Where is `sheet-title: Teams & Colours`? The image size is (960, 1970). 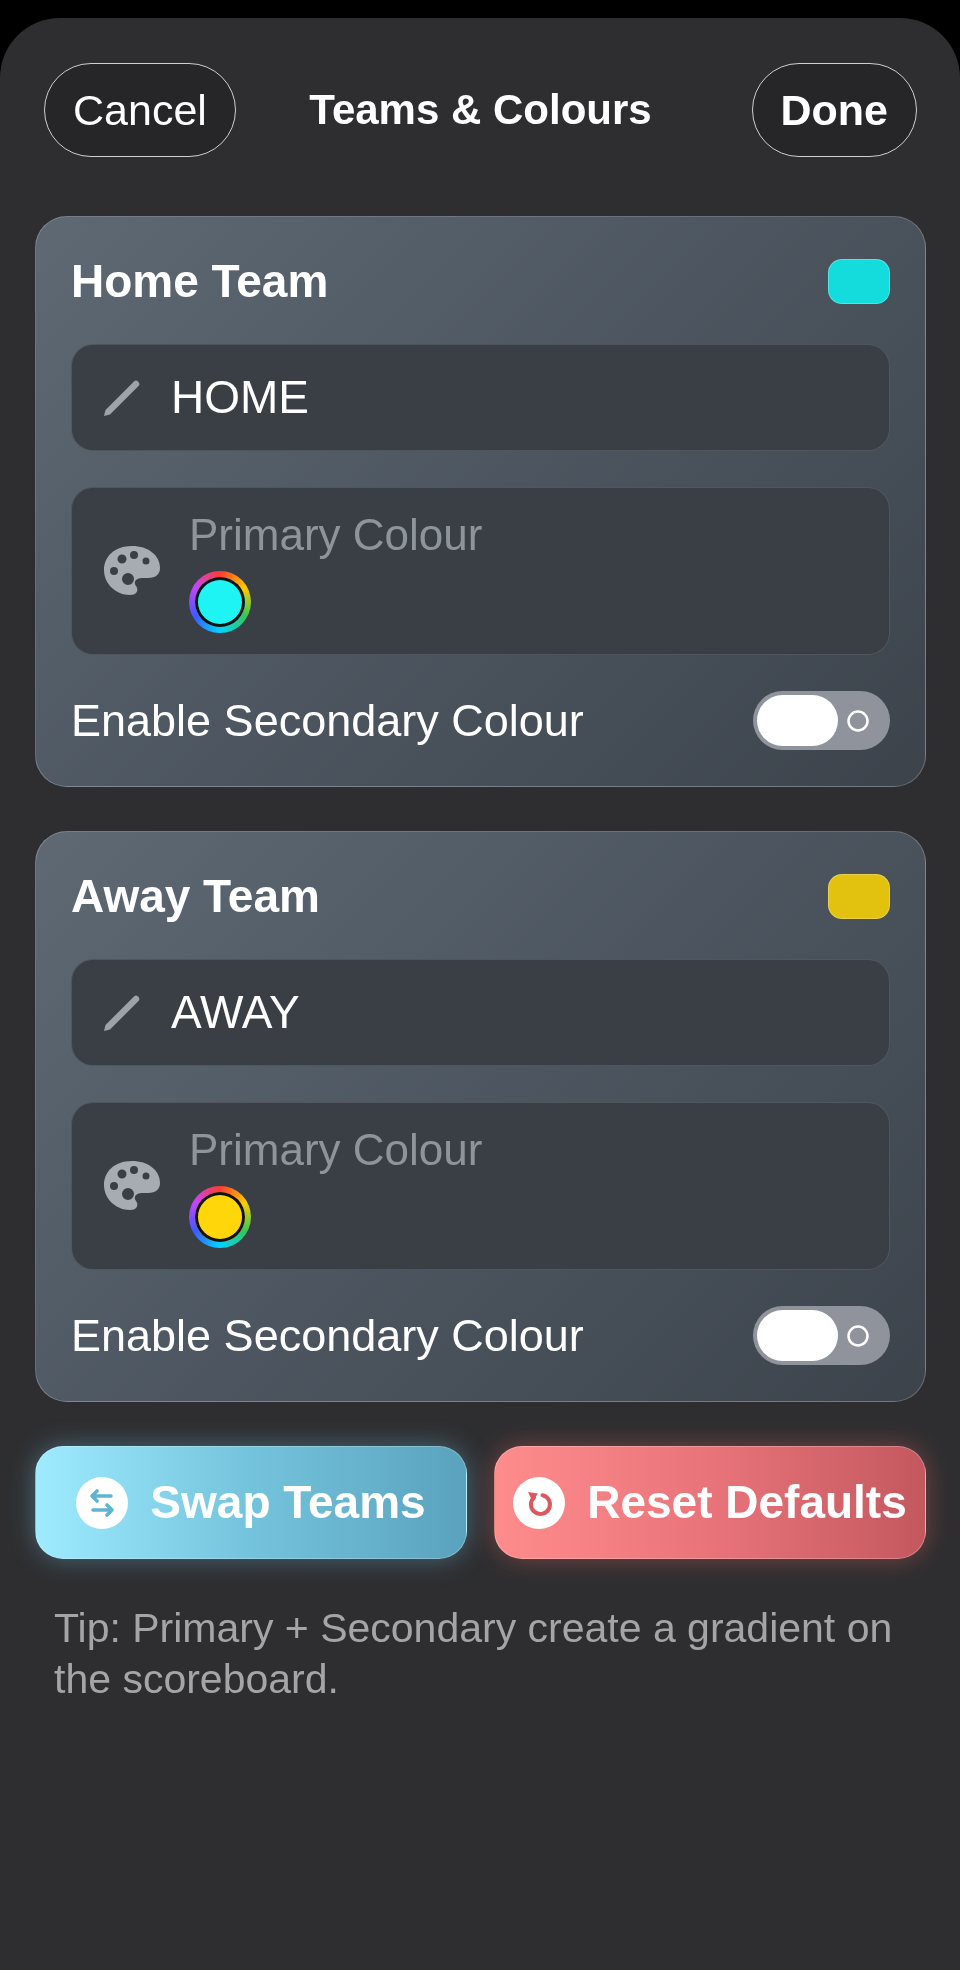 sheet-title: Teams & Colours is located at coordinates (480, 109).